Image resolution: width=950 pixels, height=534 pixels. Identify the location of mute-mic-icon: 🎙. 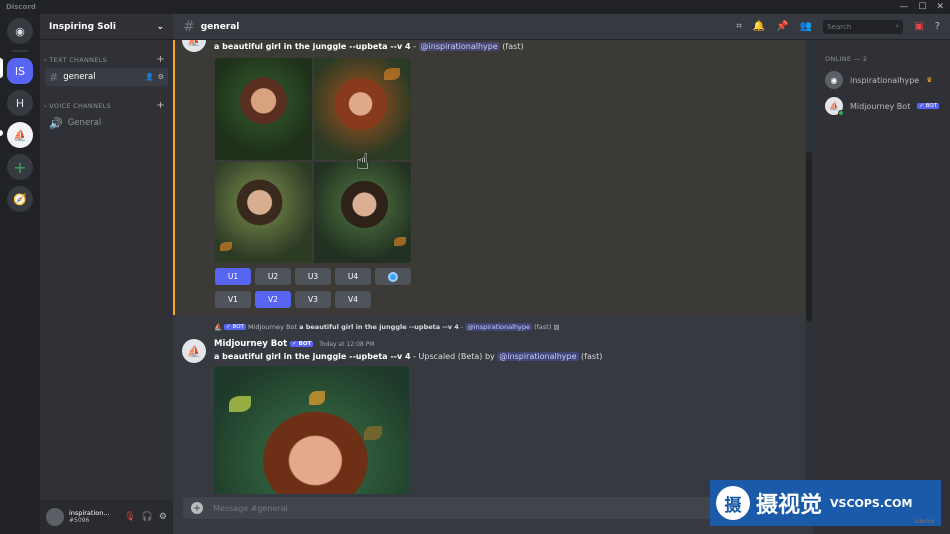
(129, 517).